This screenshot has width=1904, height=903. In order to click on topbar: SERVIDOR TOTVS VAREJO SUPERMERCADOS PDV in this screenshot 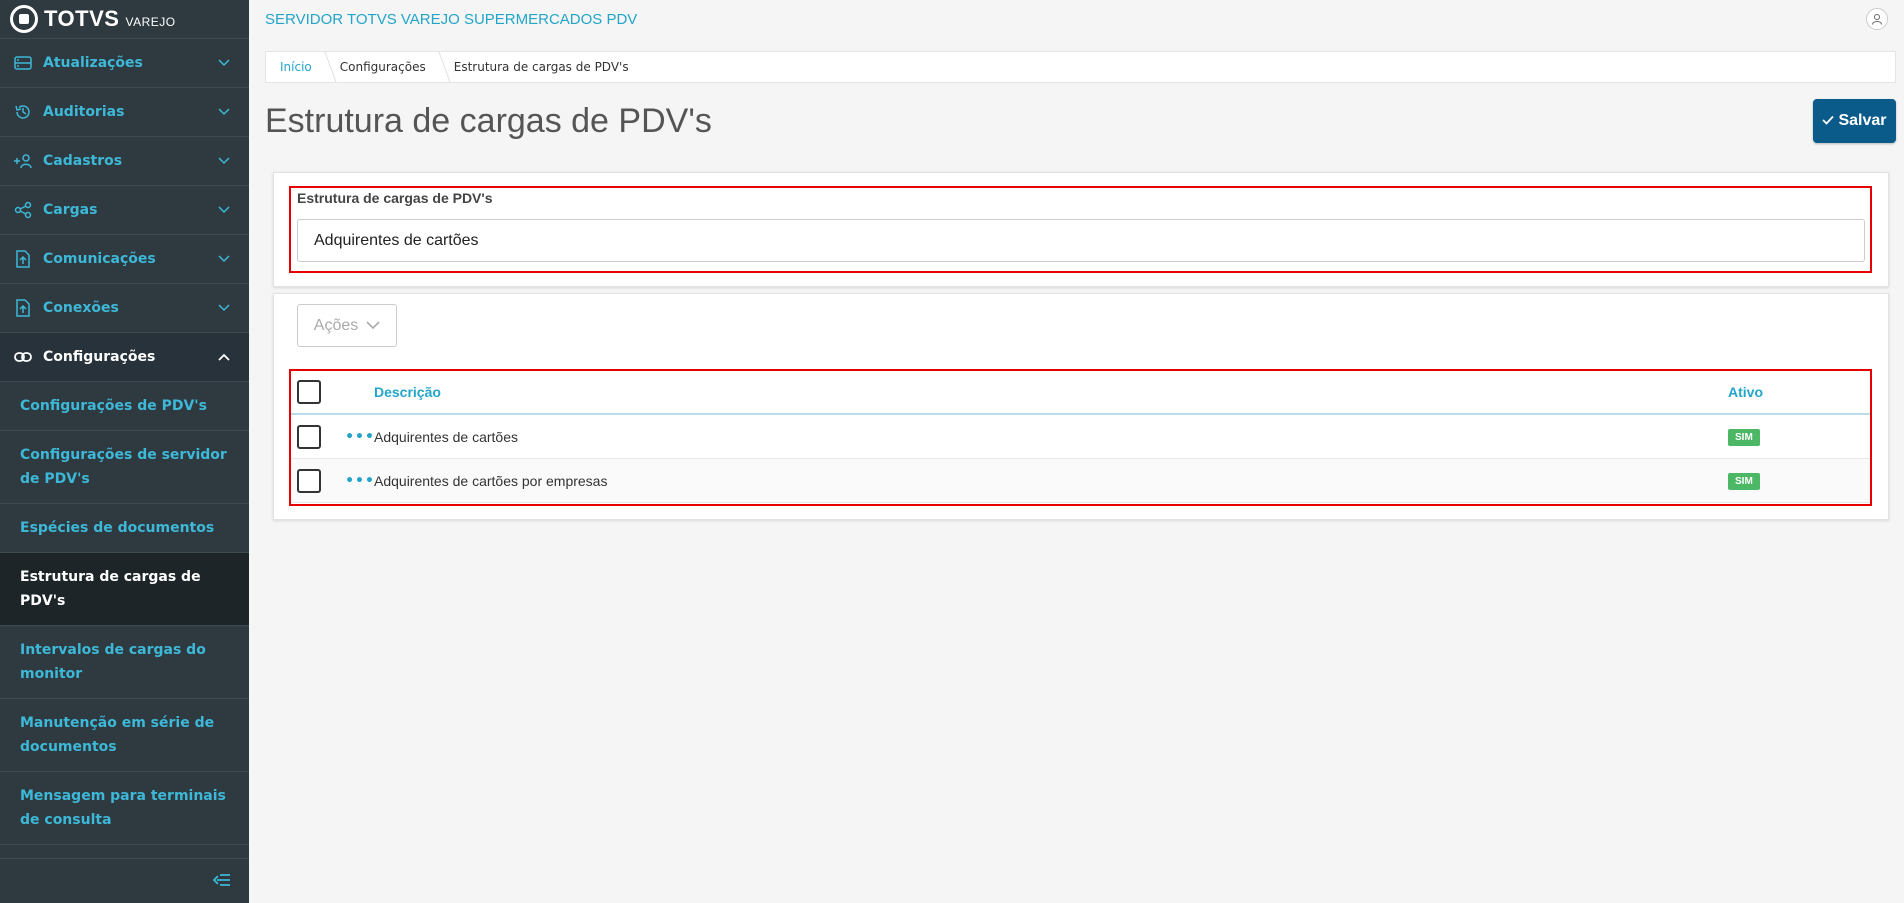, I will do `click(1076, 19)`.